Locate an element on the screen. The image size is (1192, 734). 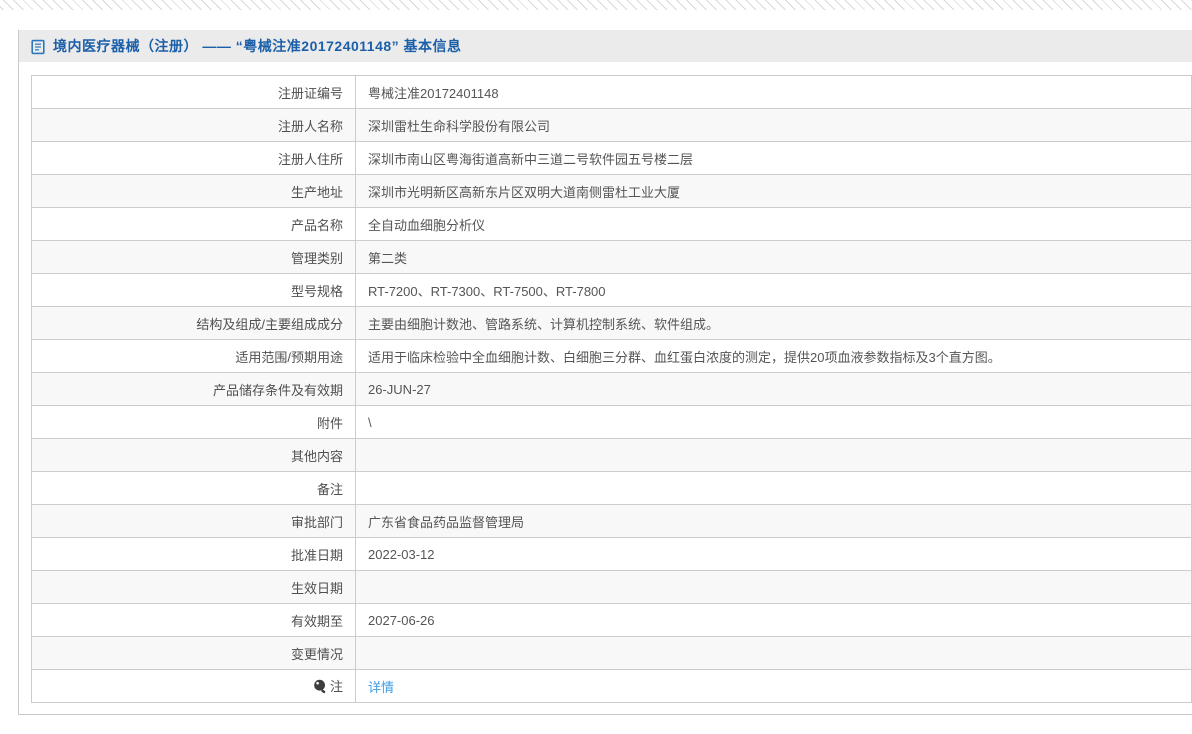
table-row: 批准日期 2022-03-12 is located at coordinates (611, 554).